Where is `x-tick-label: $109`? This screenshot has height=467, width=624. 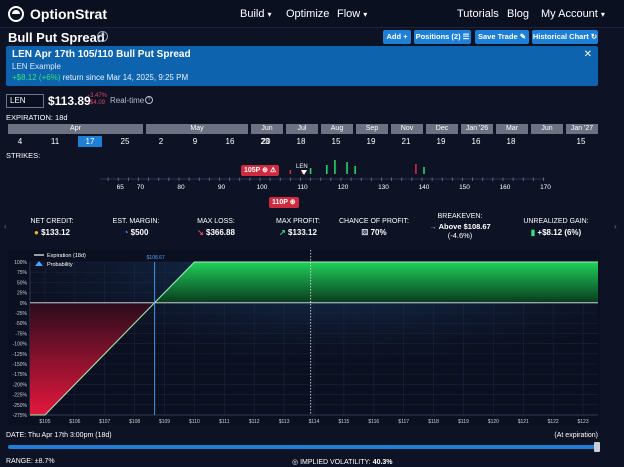 x-tick-label: $109 is located at coordinates (164, 422).